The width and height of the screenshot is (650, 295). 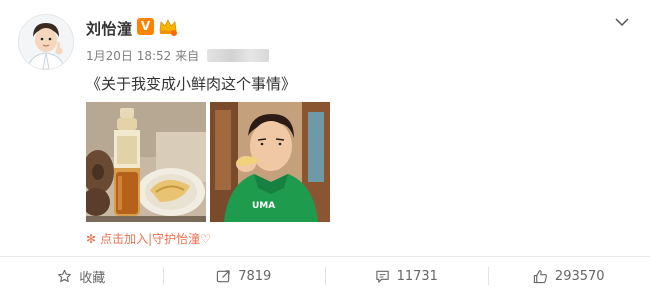 I want to click on crown-badge-icon, so click(x=168, y=27).